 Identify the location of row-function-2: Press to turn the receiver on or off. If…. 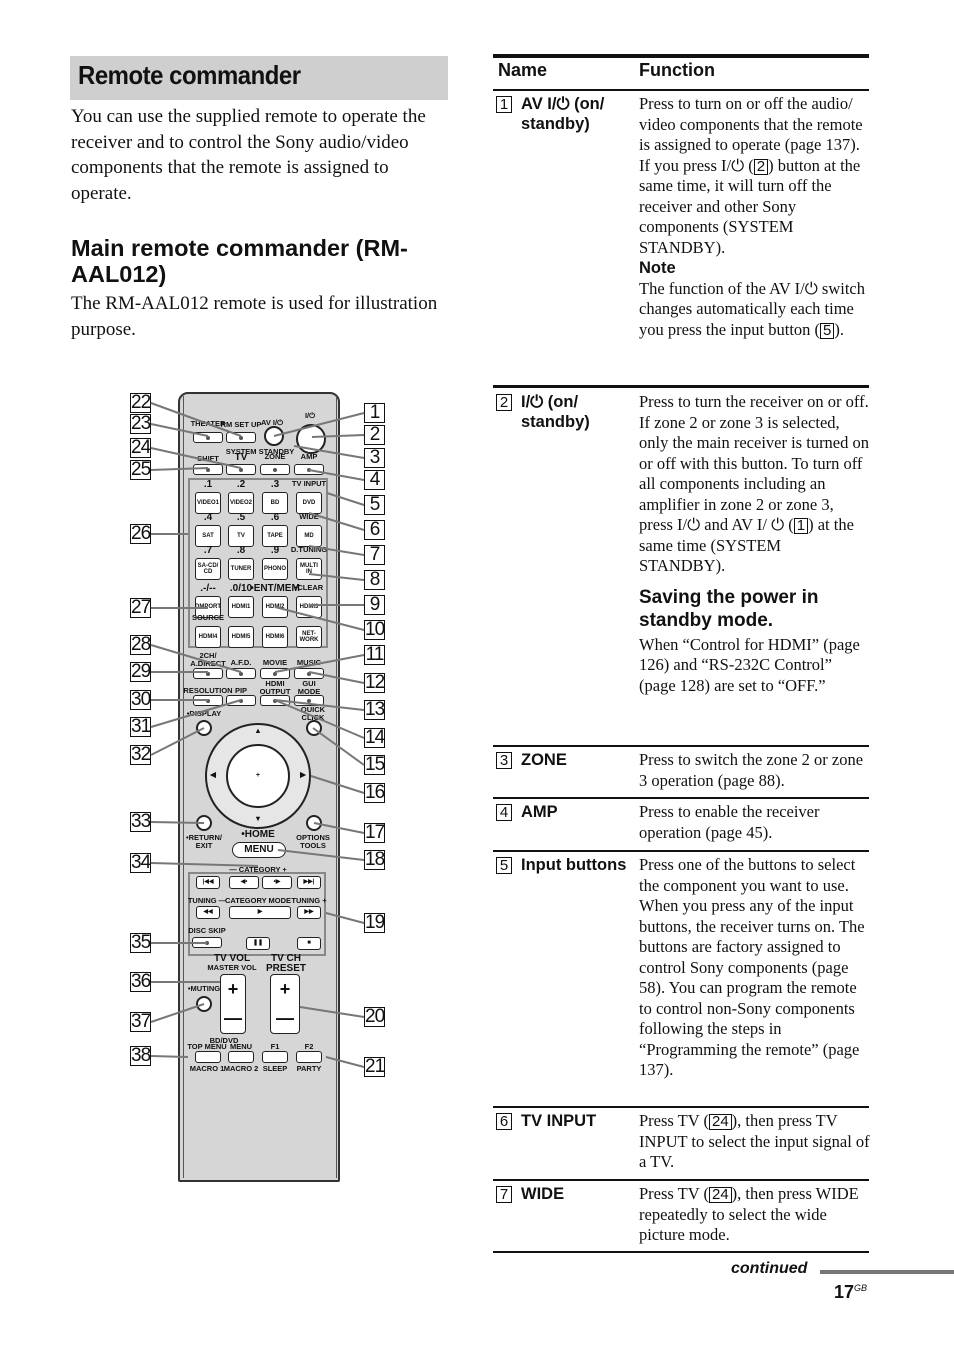
(755, 544).